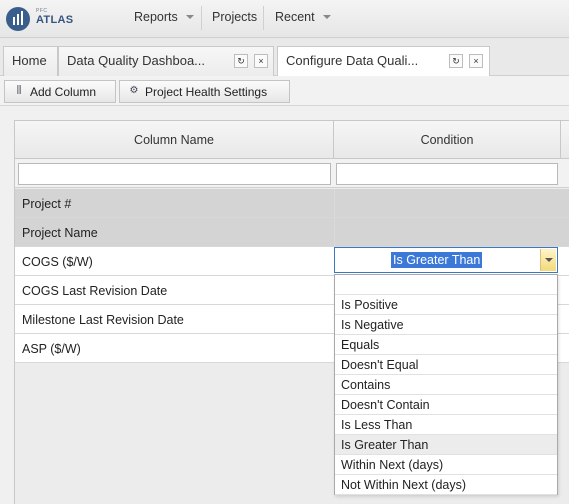 The width and height of the screenshot is (569, 504). I want to click on condition-selected-value: Is Greater Than, so click(437, 260).